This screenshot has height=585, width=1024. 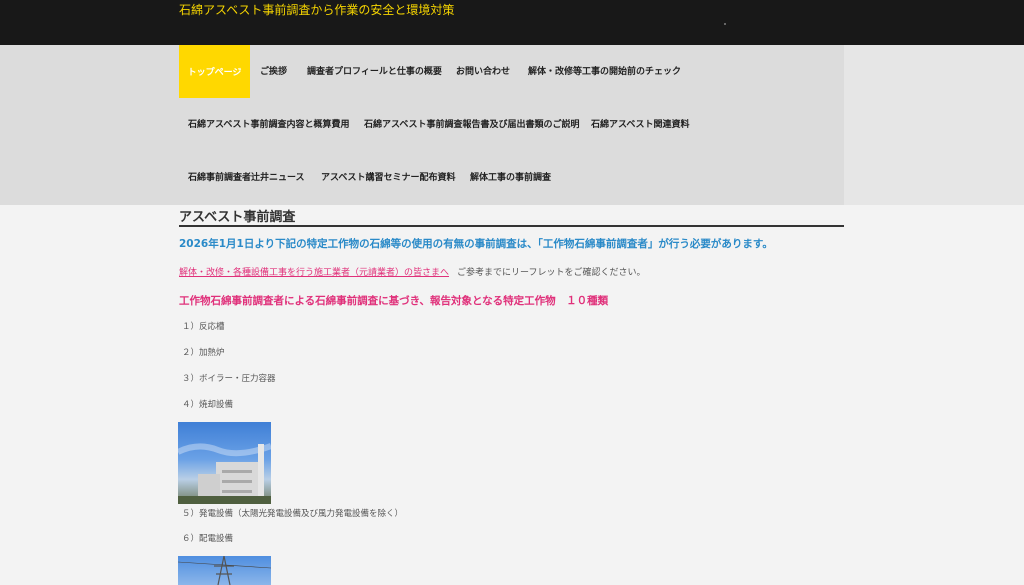 I want to click on nav-item-seminar: アスベスト講習セミナー配布資料, so click(x=388, y=178).